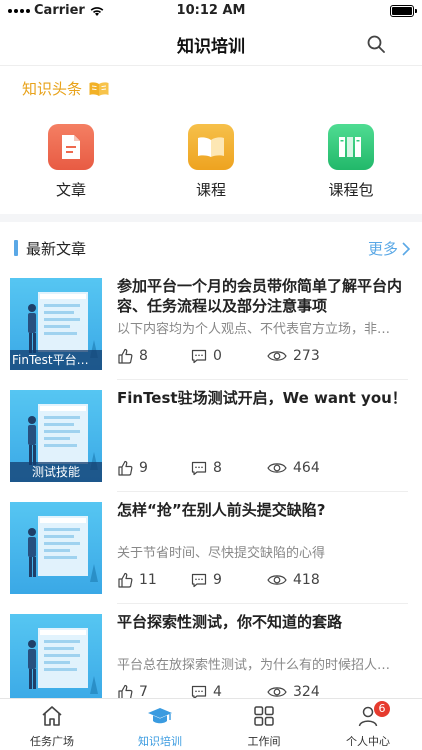 Image resolution: width=422 pixels, height=750 pixels. Describe the element at coordinates (351, 190) in the screenshot. I see `category-label: 课程包` at that location.